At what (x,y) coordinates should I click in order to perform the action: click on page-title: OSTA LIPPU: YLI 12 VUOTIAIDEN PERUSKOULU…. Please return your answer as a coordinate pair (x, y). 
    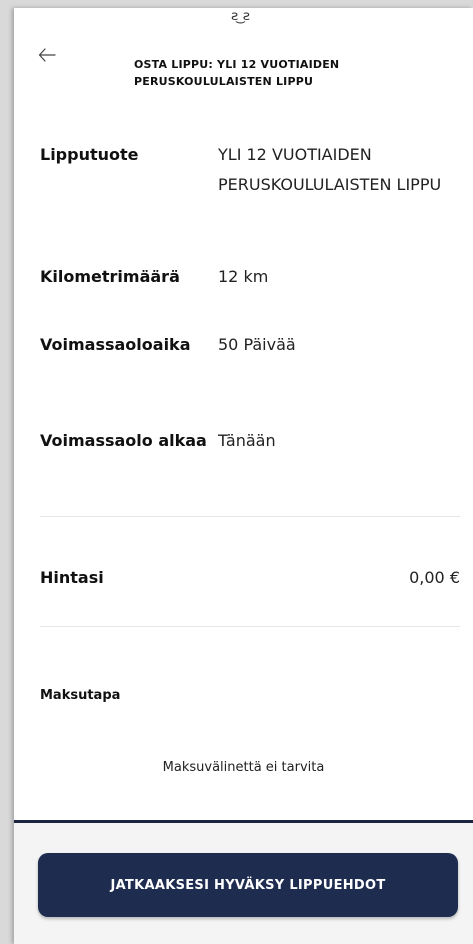
    Looking at the image, I should click on (237, 73).